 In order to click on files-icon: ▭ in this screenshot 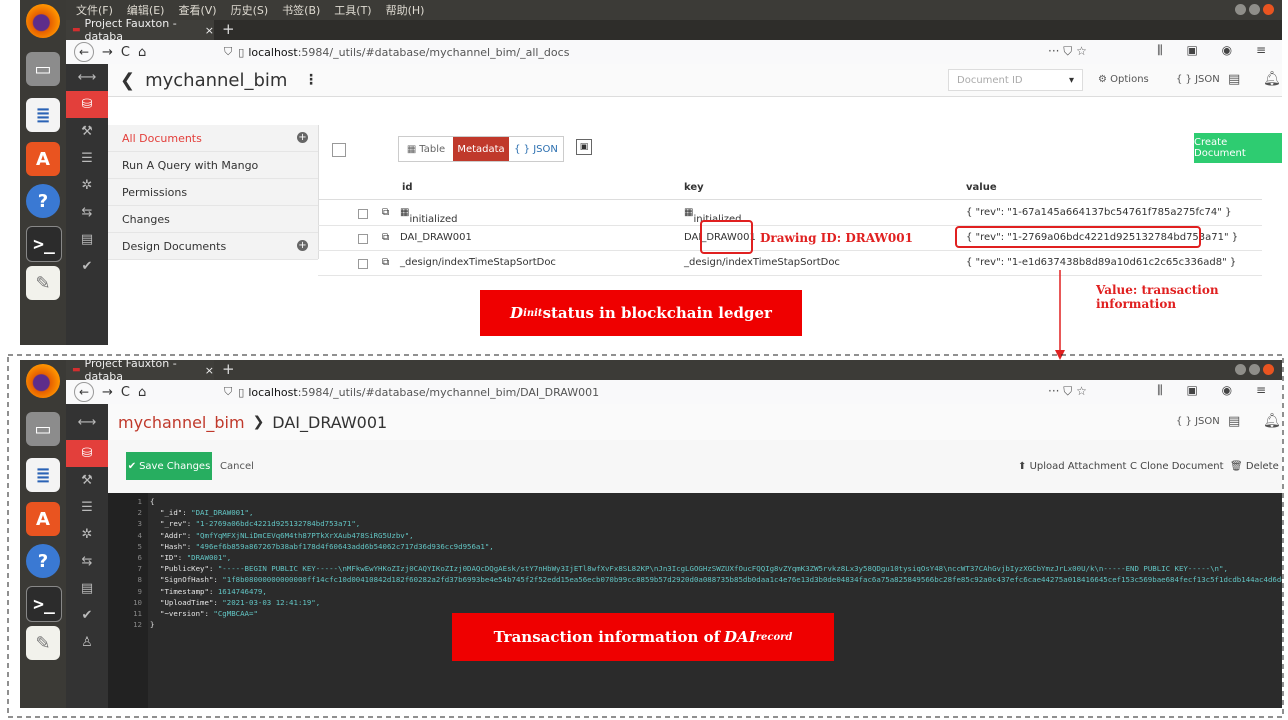, I will do `click(43, 429)`.